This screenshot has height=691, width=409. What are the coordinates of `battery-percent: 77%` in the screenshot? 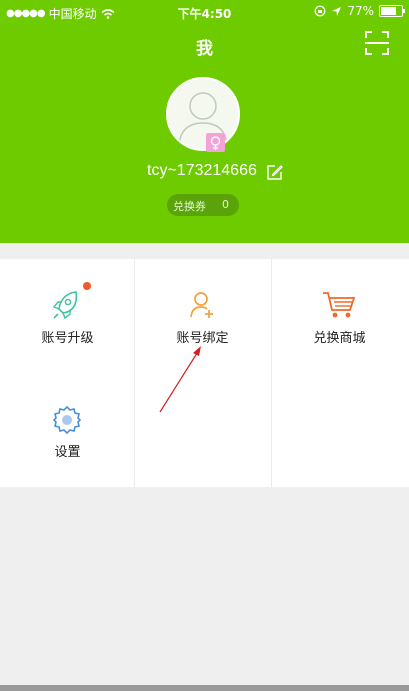 It's located at (360, 11).